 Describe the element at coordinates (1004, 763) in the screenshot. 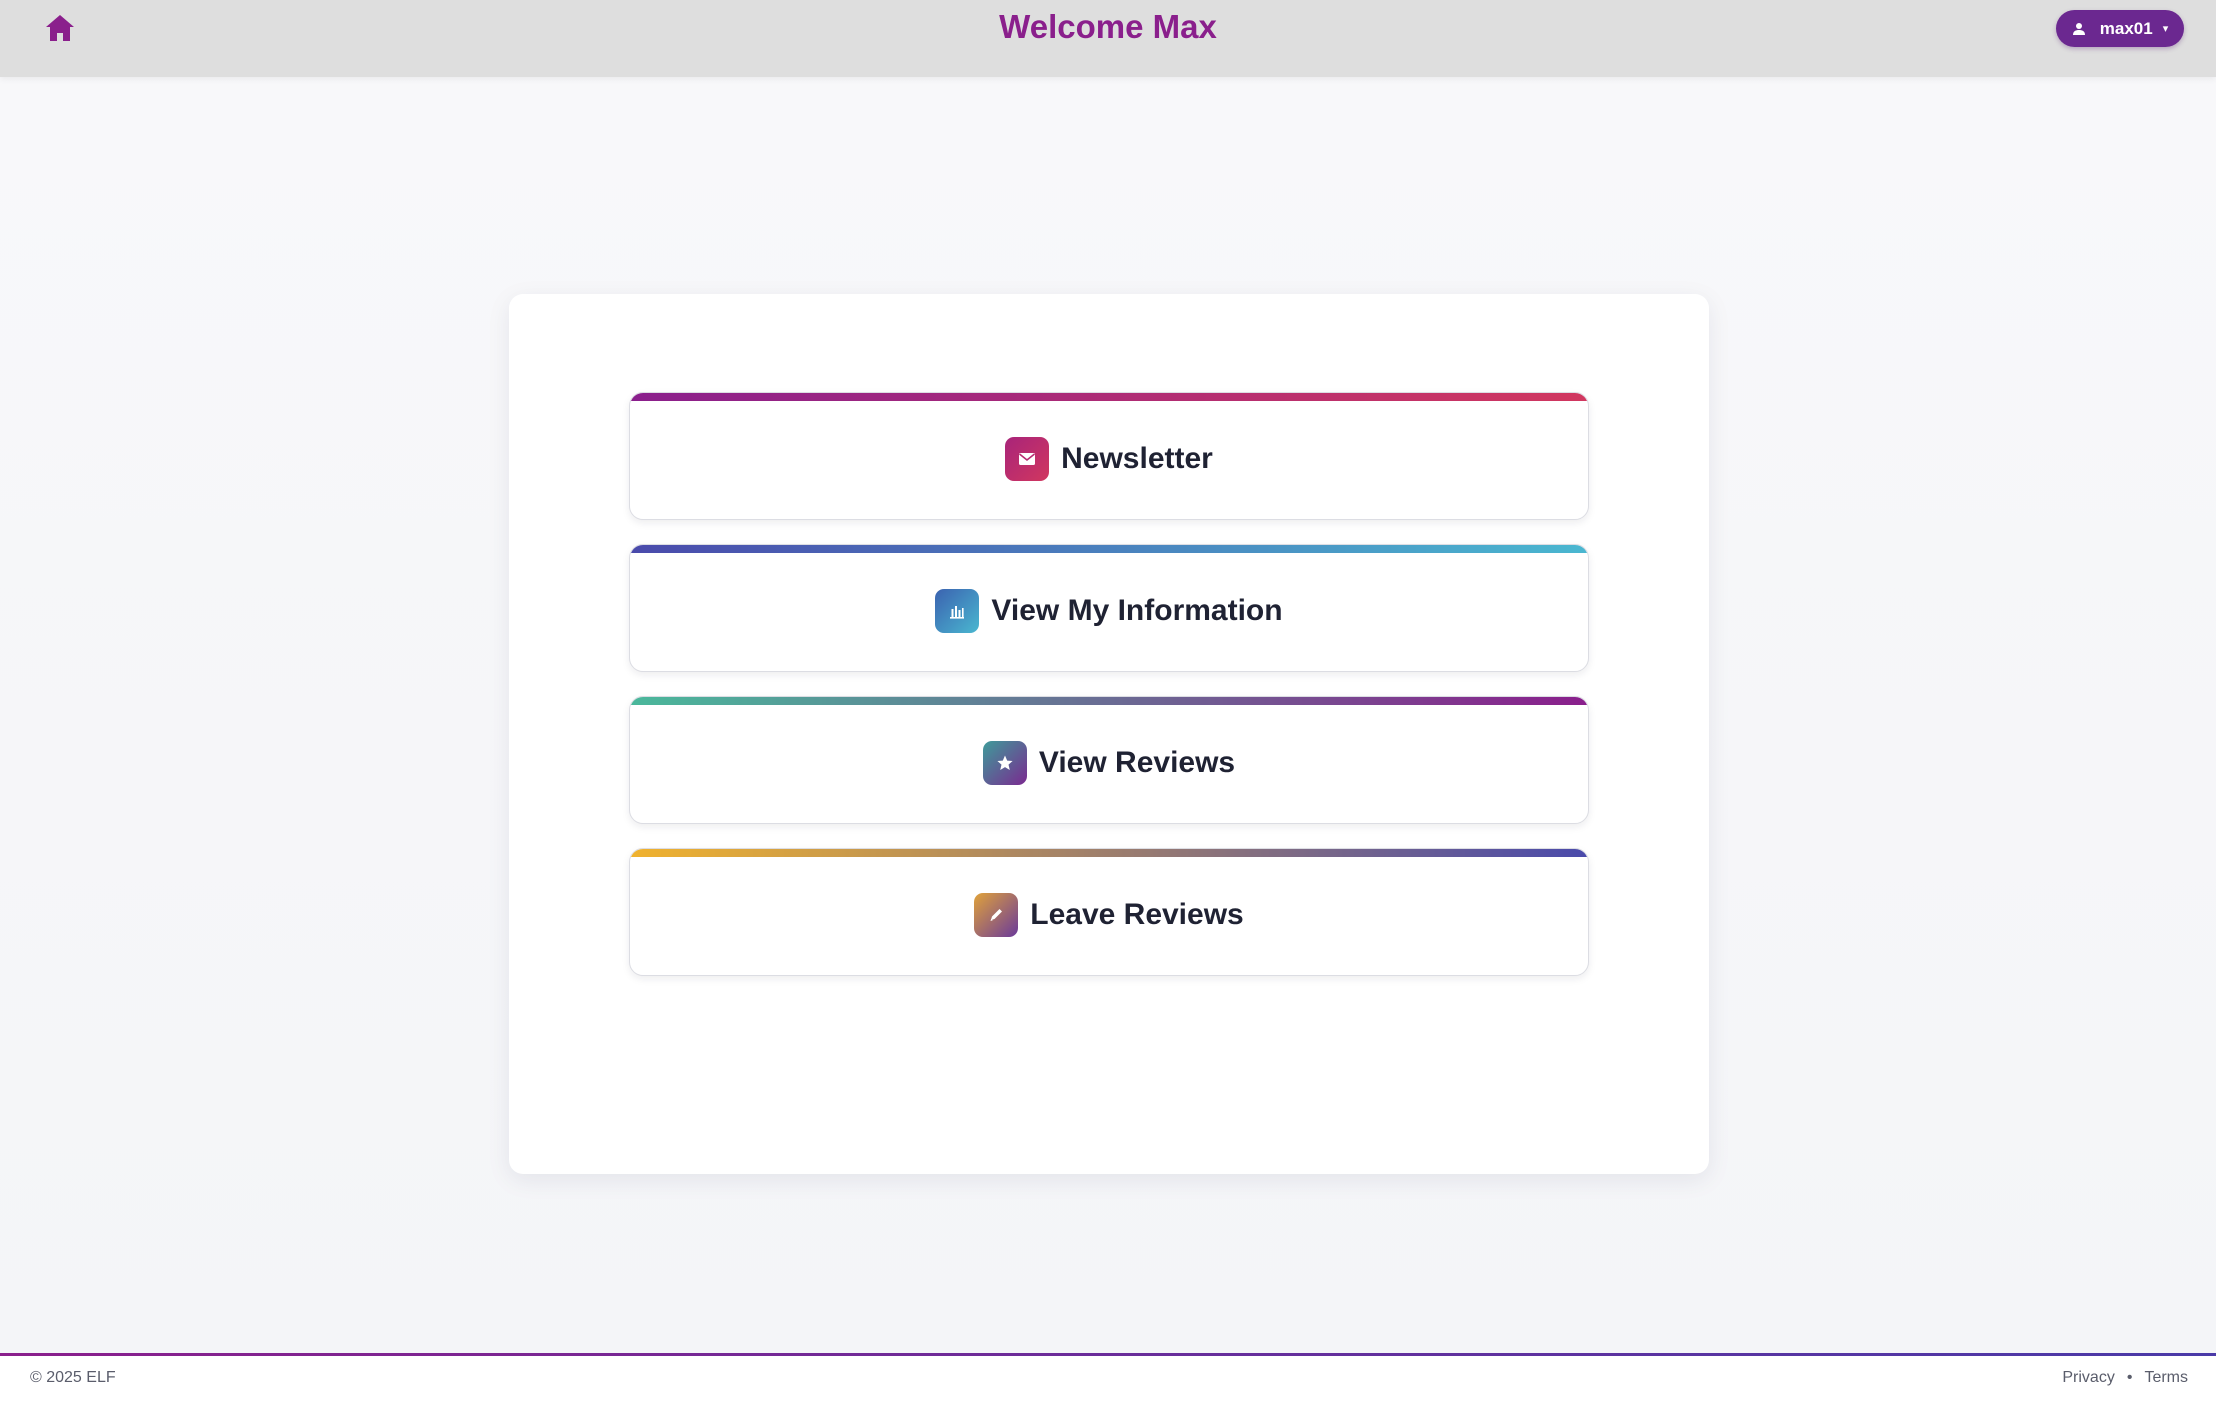

I see `star-icon` at that location.